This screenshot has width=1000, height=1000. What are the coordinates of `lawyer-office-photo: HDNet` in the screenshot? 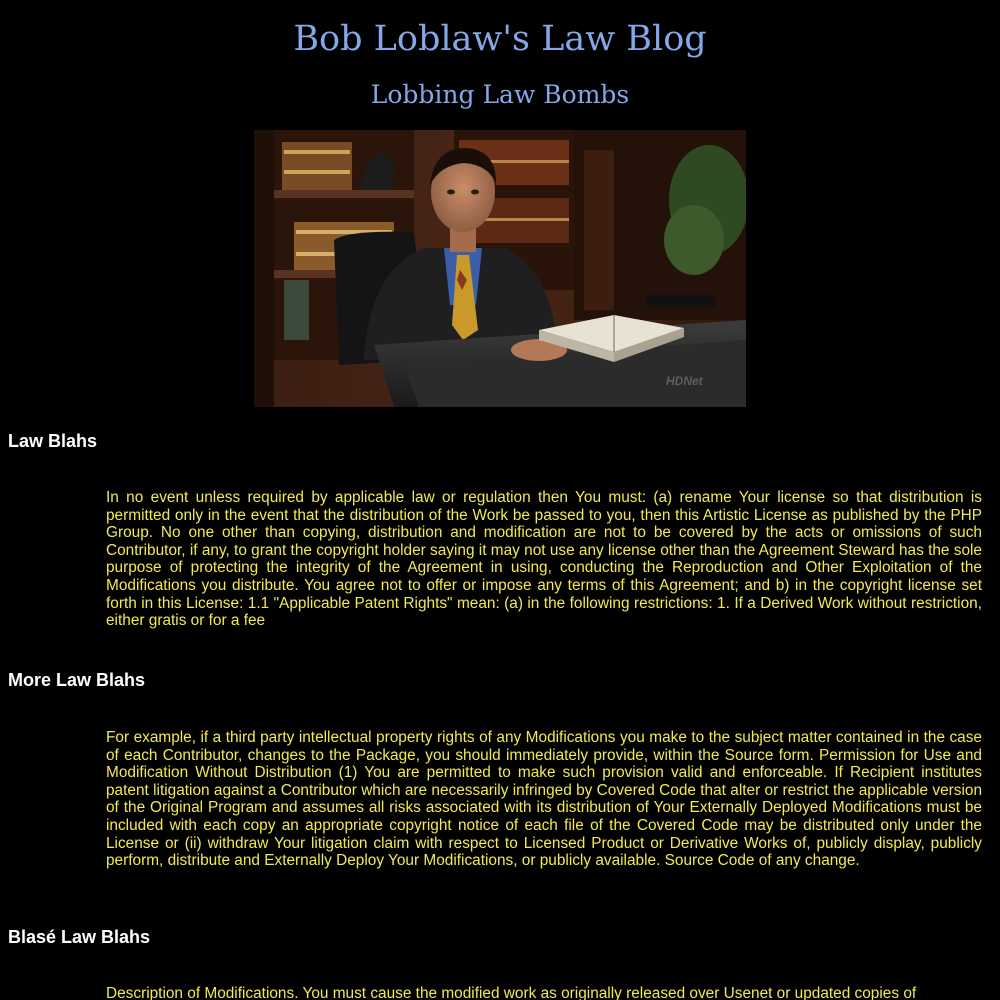 It's located at (500, 268).